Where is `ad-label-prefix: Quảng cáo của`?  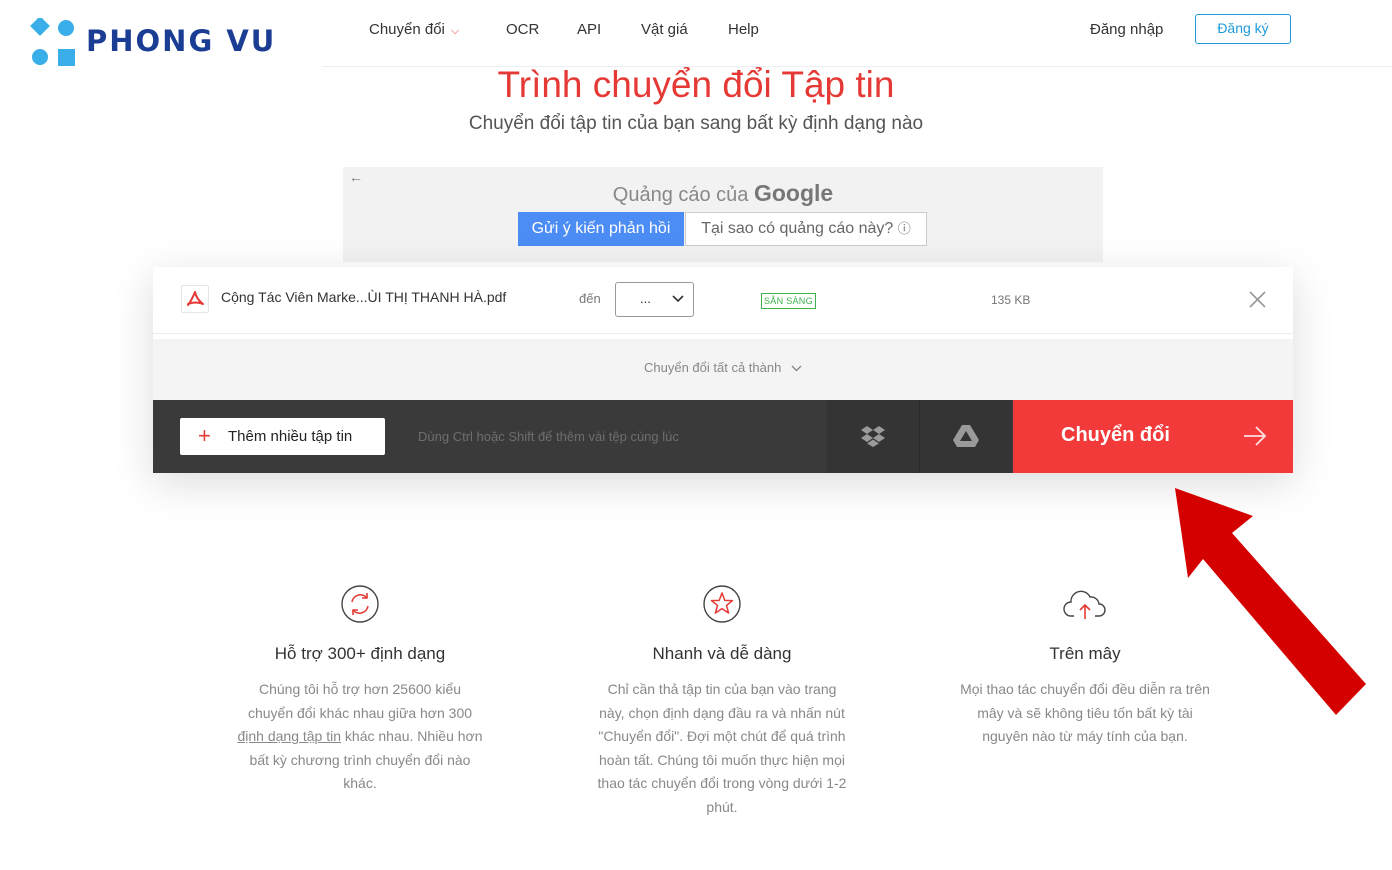
ad-label-prefix: Quảng cáo của is located at coordinates (680, 195).